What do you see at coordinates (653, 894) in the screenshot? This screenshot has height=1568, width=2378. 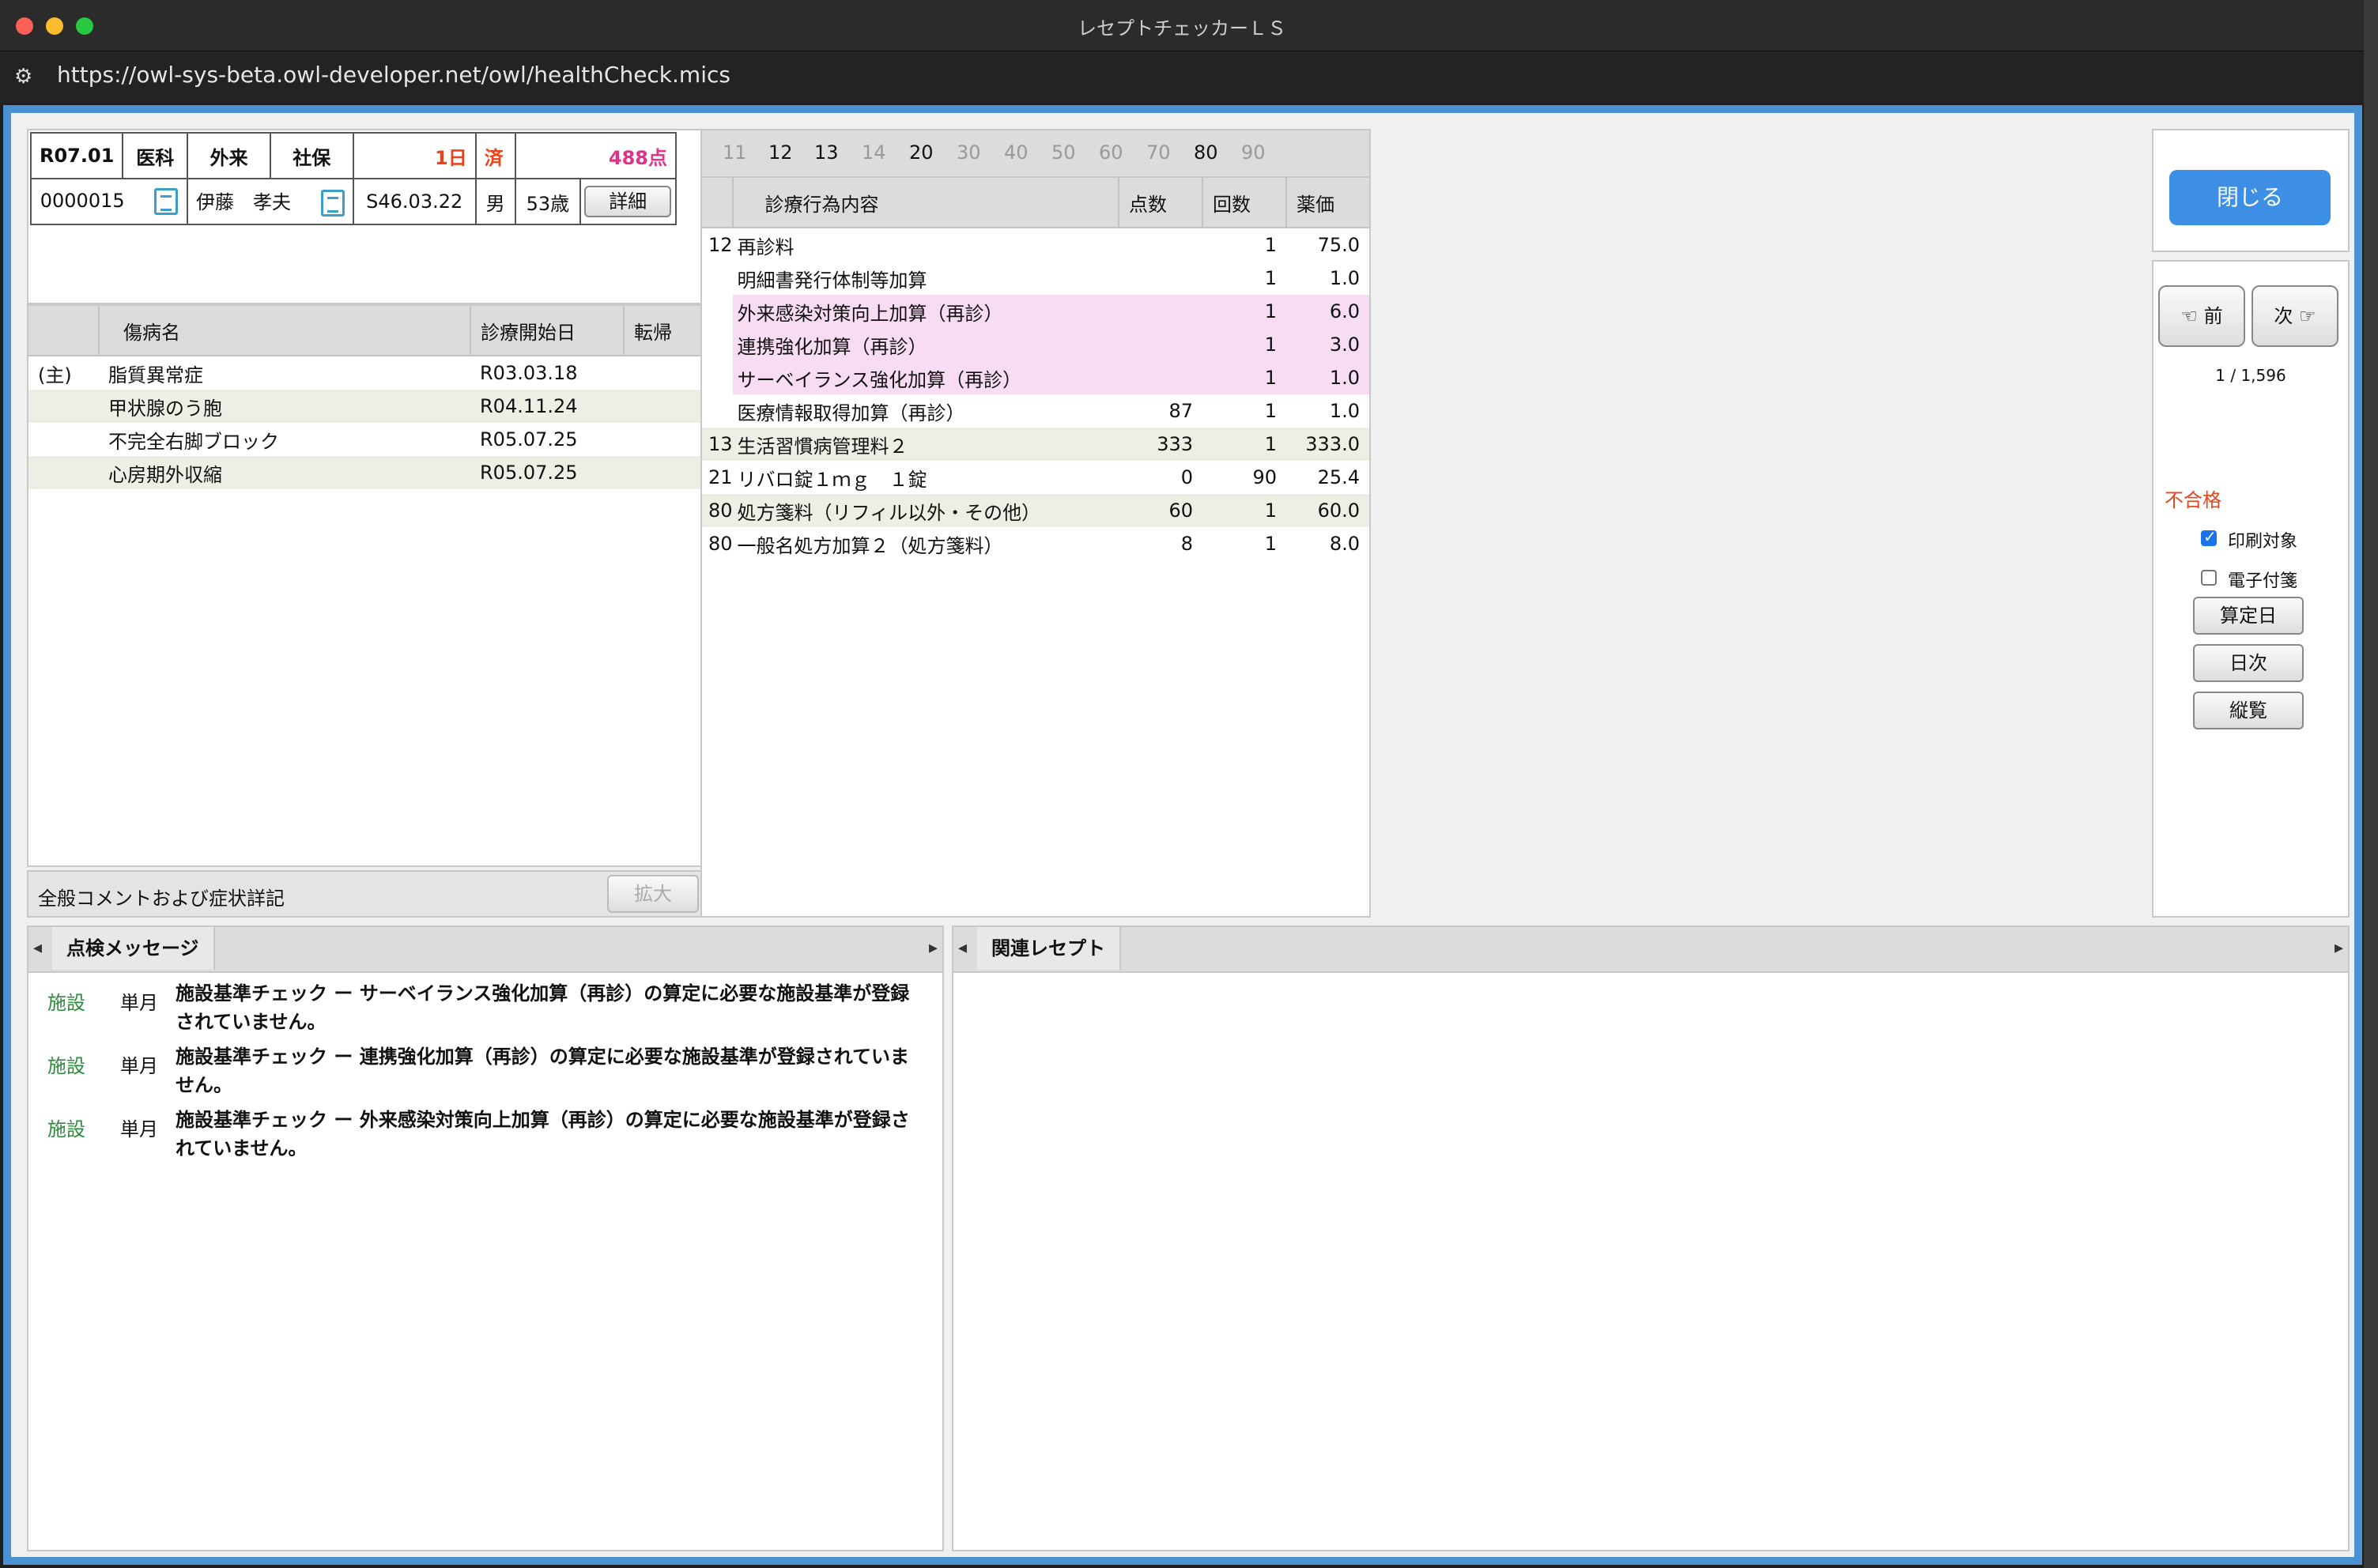 I see `expand-button: 拡大` at bounding box center [653, 894].